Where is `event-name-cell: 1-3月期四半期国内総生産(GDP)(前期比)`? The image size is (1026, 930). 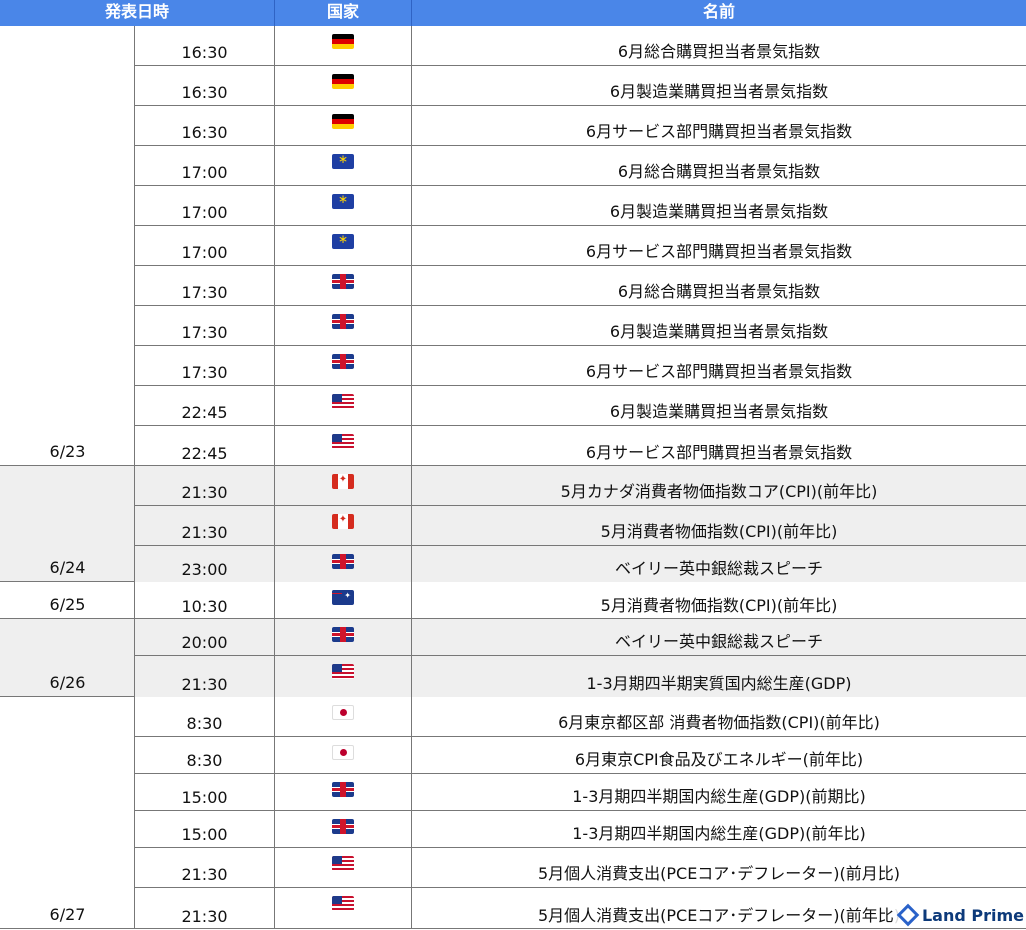
event-name-cell: 1-3月期四半期国内総生産(GDP)(前期比) is located at coordinates (719, 792).